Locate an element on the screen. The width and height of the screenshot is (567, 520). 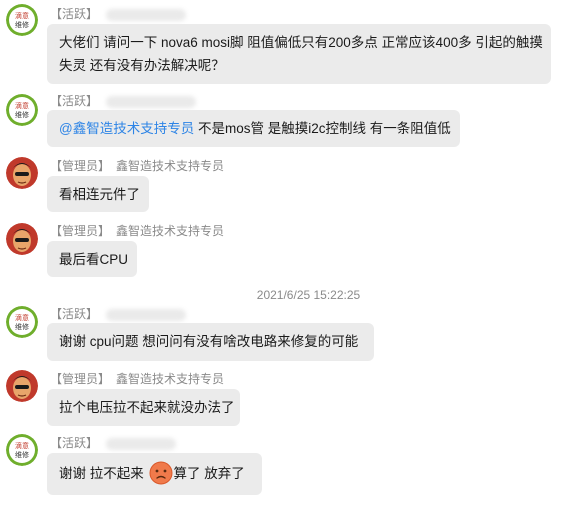
message-line: 失灵 还有没有办法解决呢？ is located at coordinates (142, 65).